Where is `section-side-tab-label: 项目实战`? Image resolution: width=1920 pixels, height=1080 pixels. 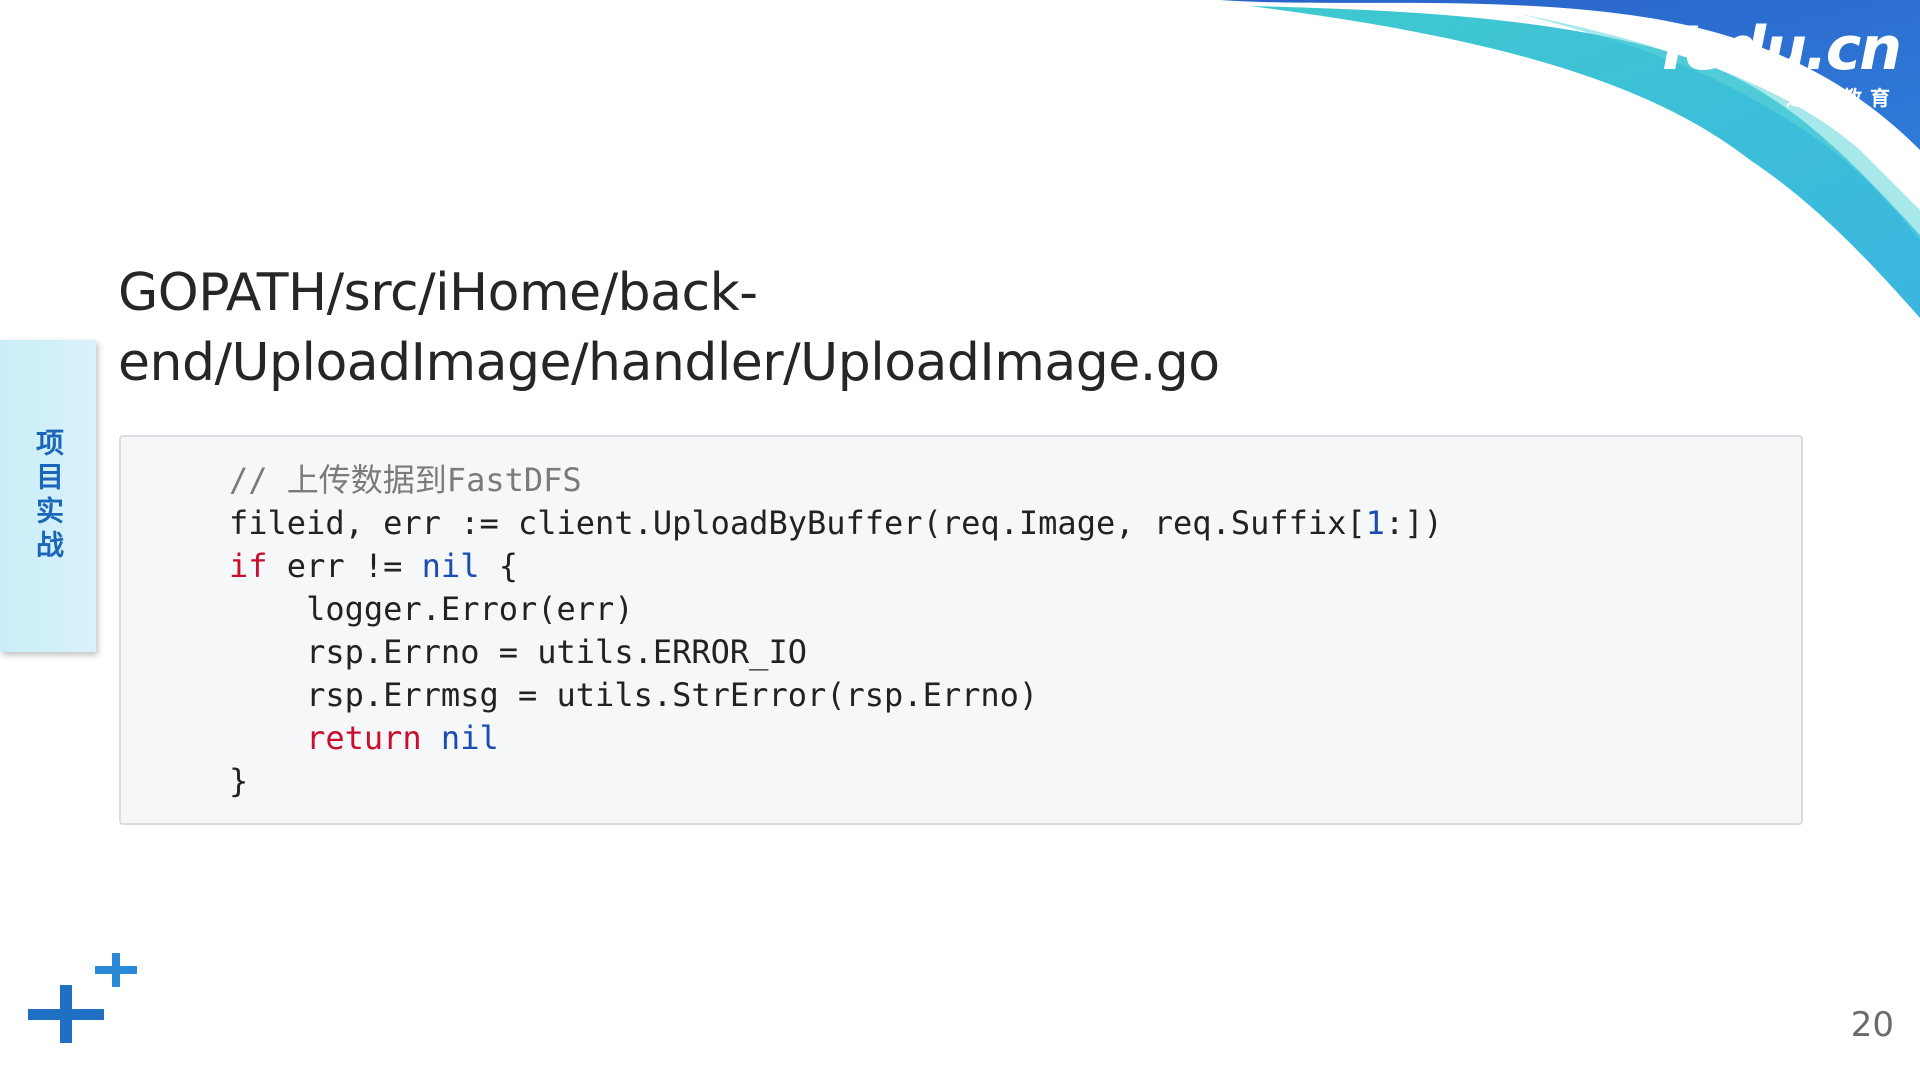
section-side-tab-label: 项目实战 is located at coordinates (48, 496).